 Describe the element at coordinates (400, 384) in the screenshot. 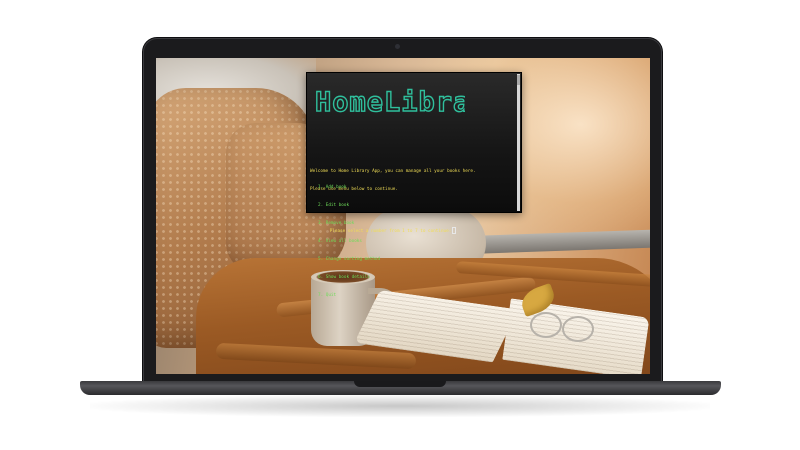

I see `laptop-opening-notch` at that location.